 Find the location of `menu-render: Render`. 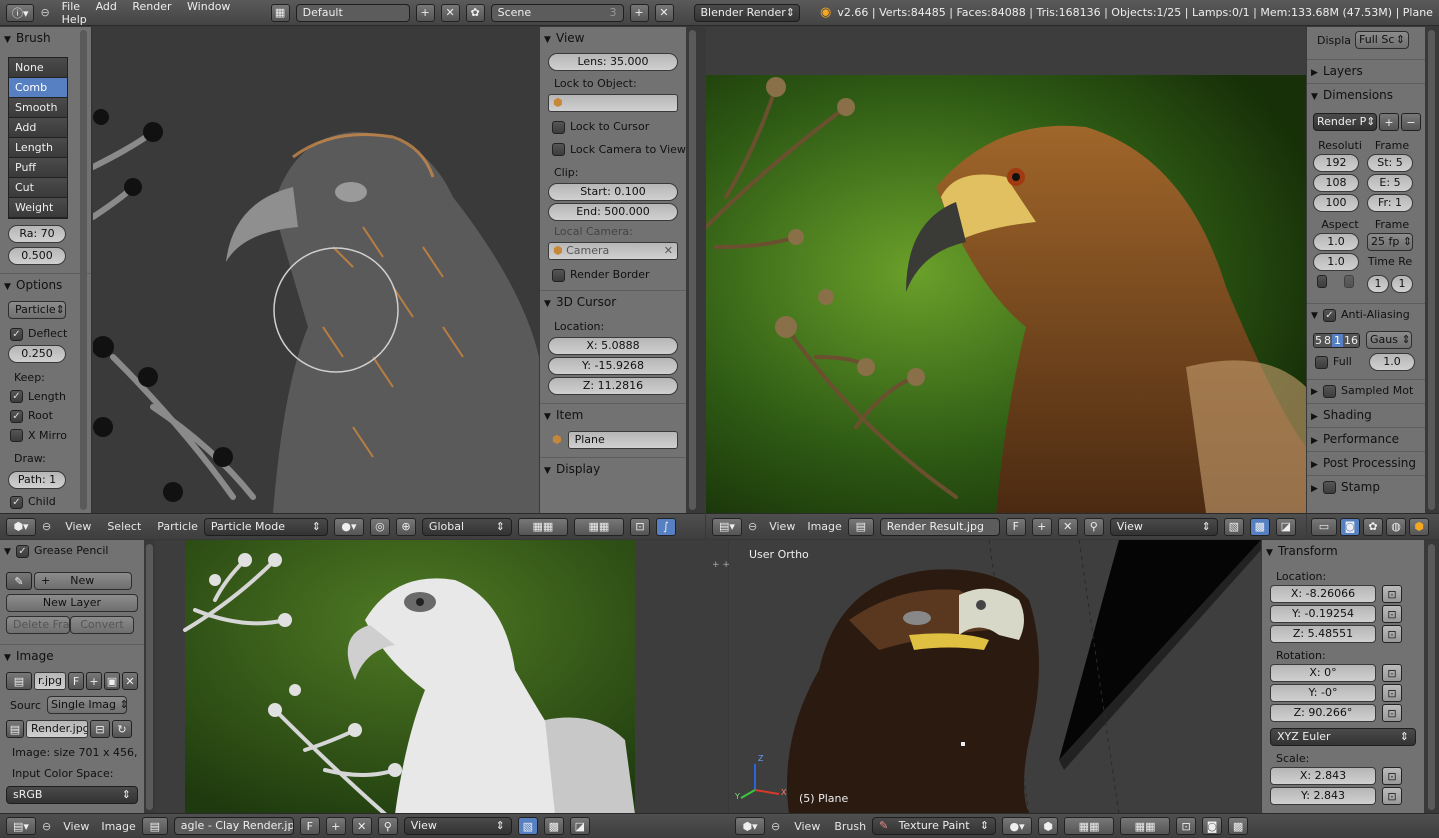

menu-render: Render is located at coordinates (151, 6).